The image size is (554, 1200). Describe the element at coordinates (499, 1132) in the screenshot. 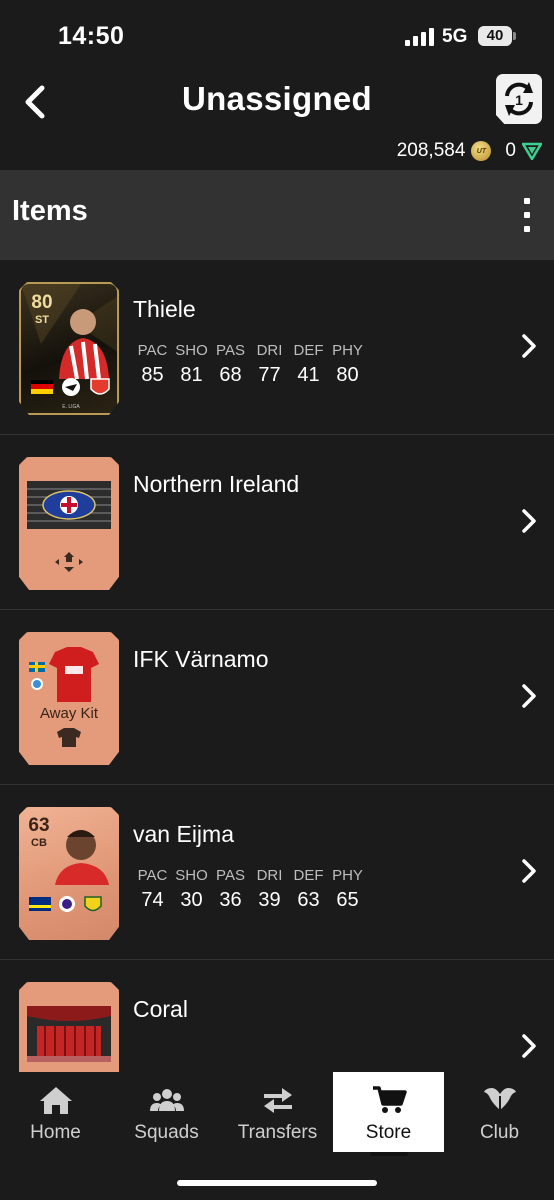

I see `tab-label: Club` at that location.